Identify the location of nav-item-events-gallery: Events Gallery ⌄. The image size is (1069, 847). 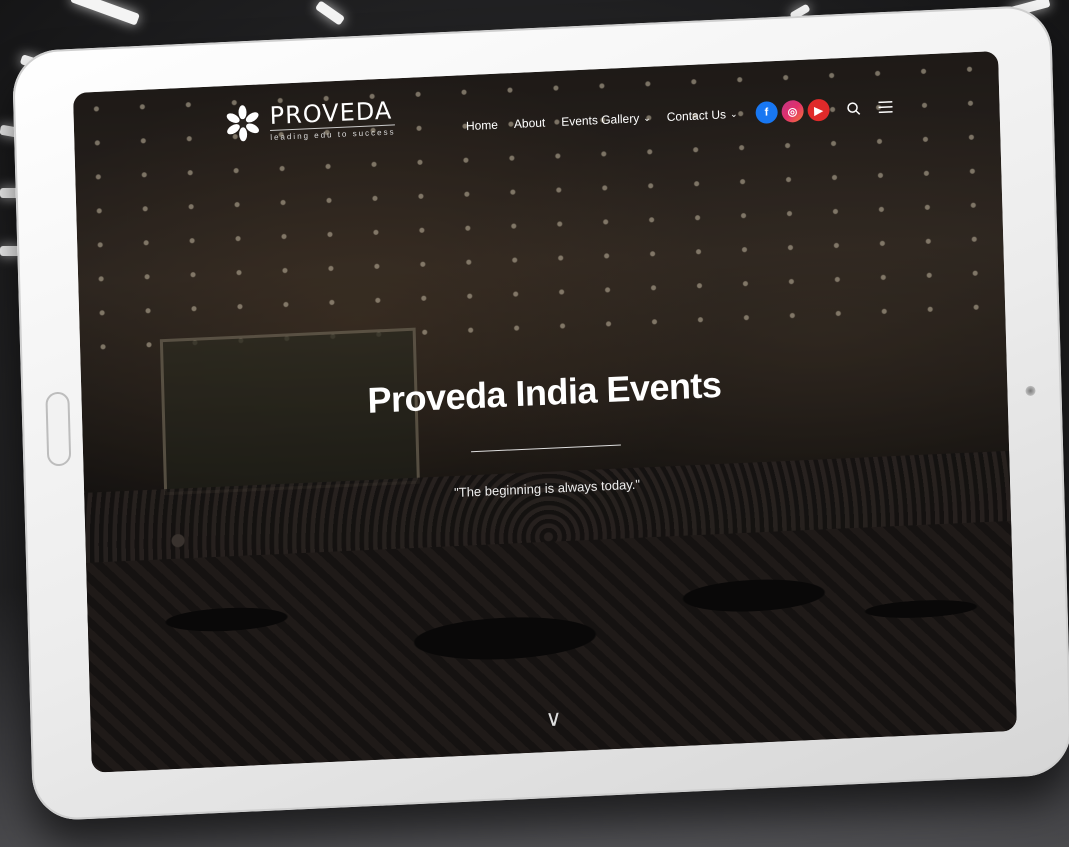
(606, 120).